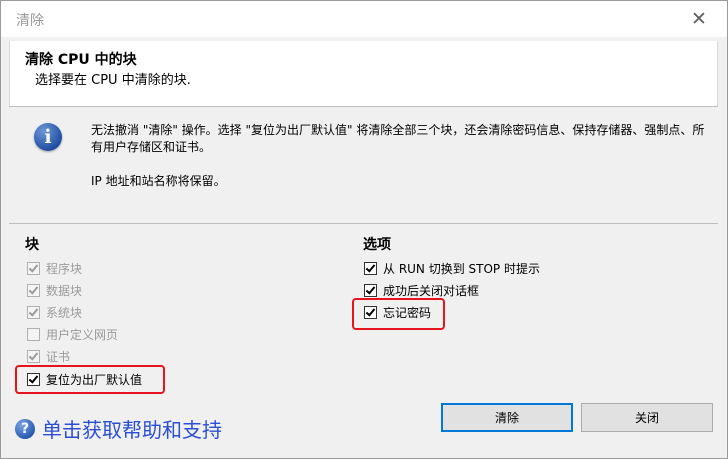 This screenshot has height=459, width=728. What do you see at coordinates (64, 268) in the screenshot?
I see `checkbox-label: 程序块` at bounding box center [64, 268].